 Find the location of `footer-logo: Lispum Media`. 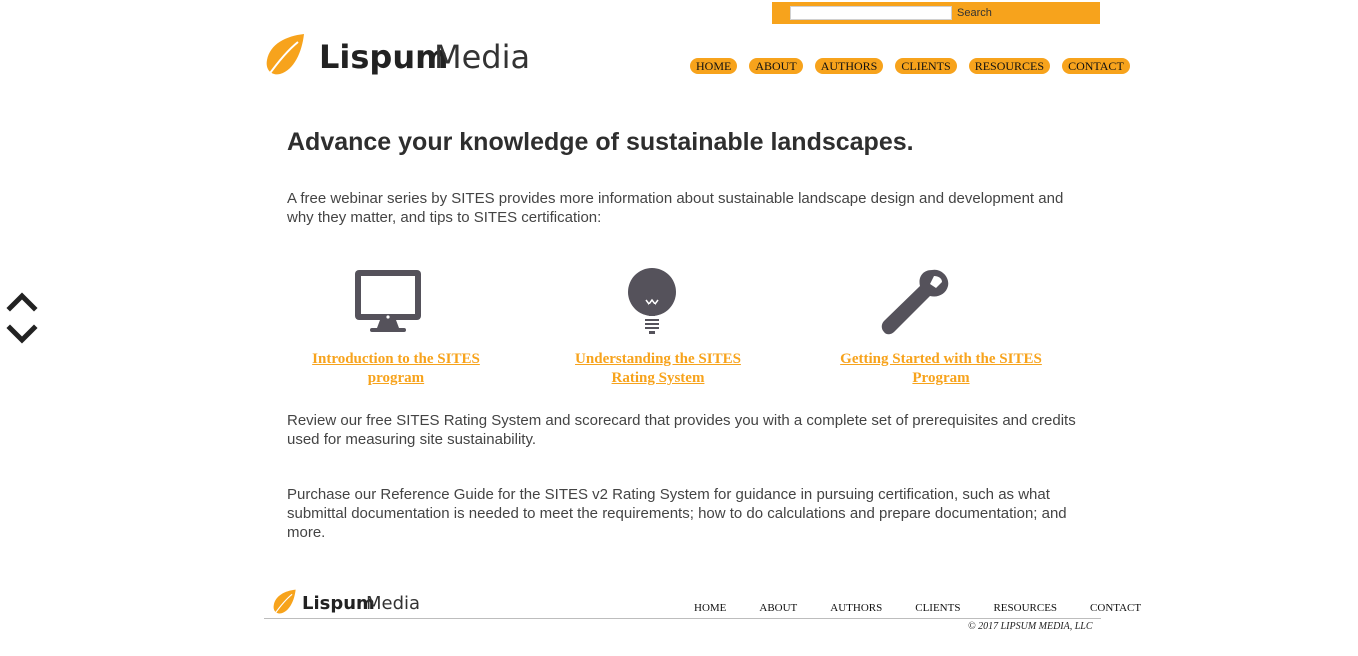

footer-logo: Lispum Media is located at coordinates (347, 603).